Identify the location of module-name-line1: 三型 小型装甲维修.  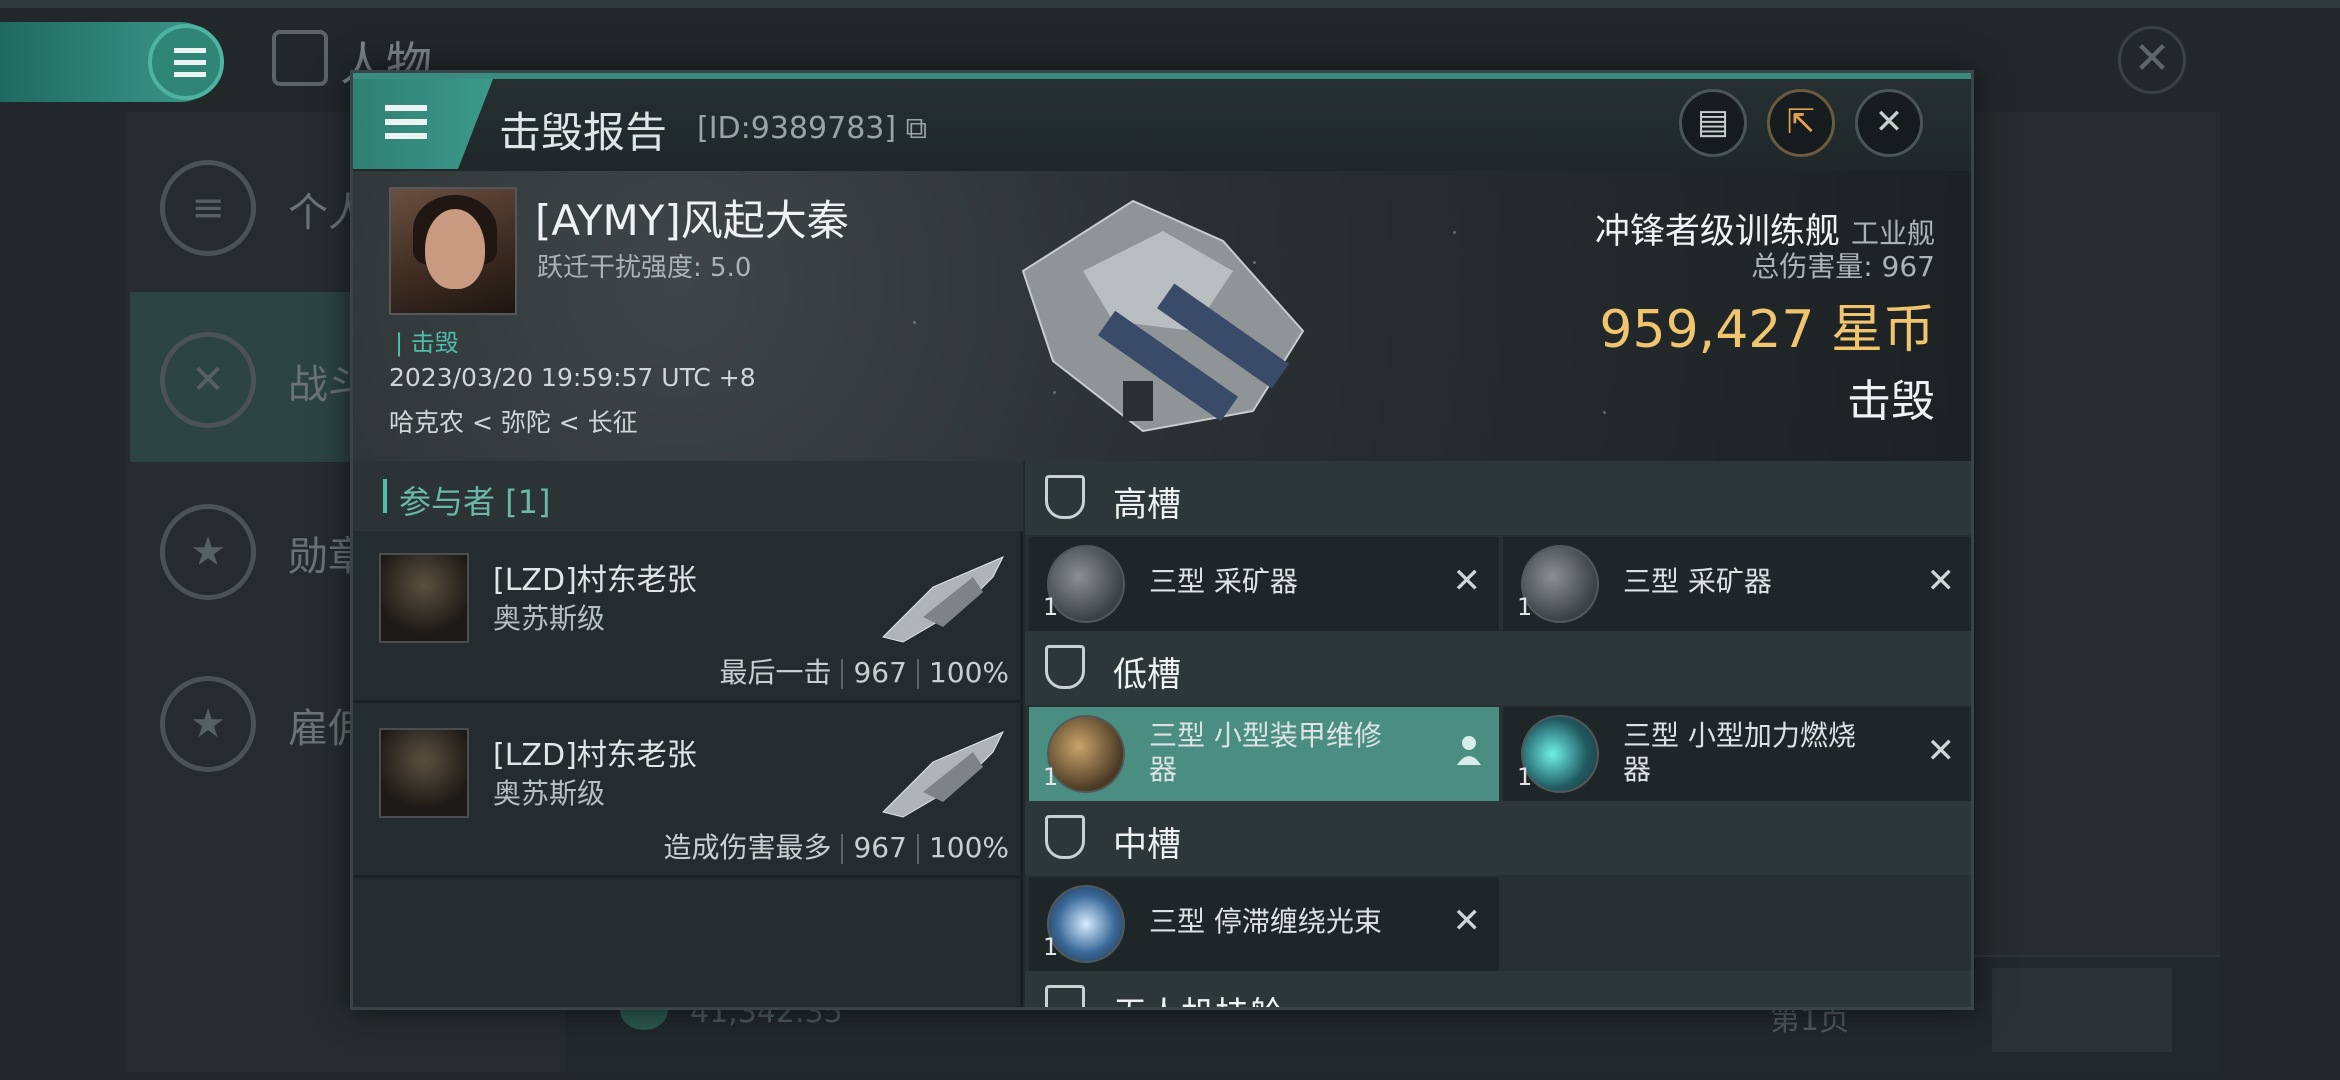
(1265, 735).